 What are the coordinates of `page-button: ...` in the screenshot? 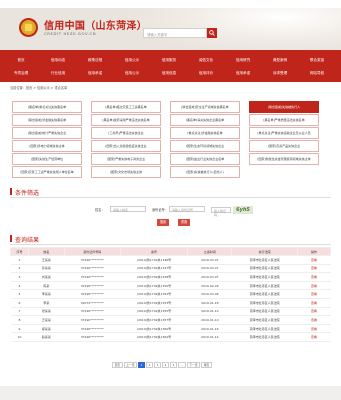 It's located at (182, 365).